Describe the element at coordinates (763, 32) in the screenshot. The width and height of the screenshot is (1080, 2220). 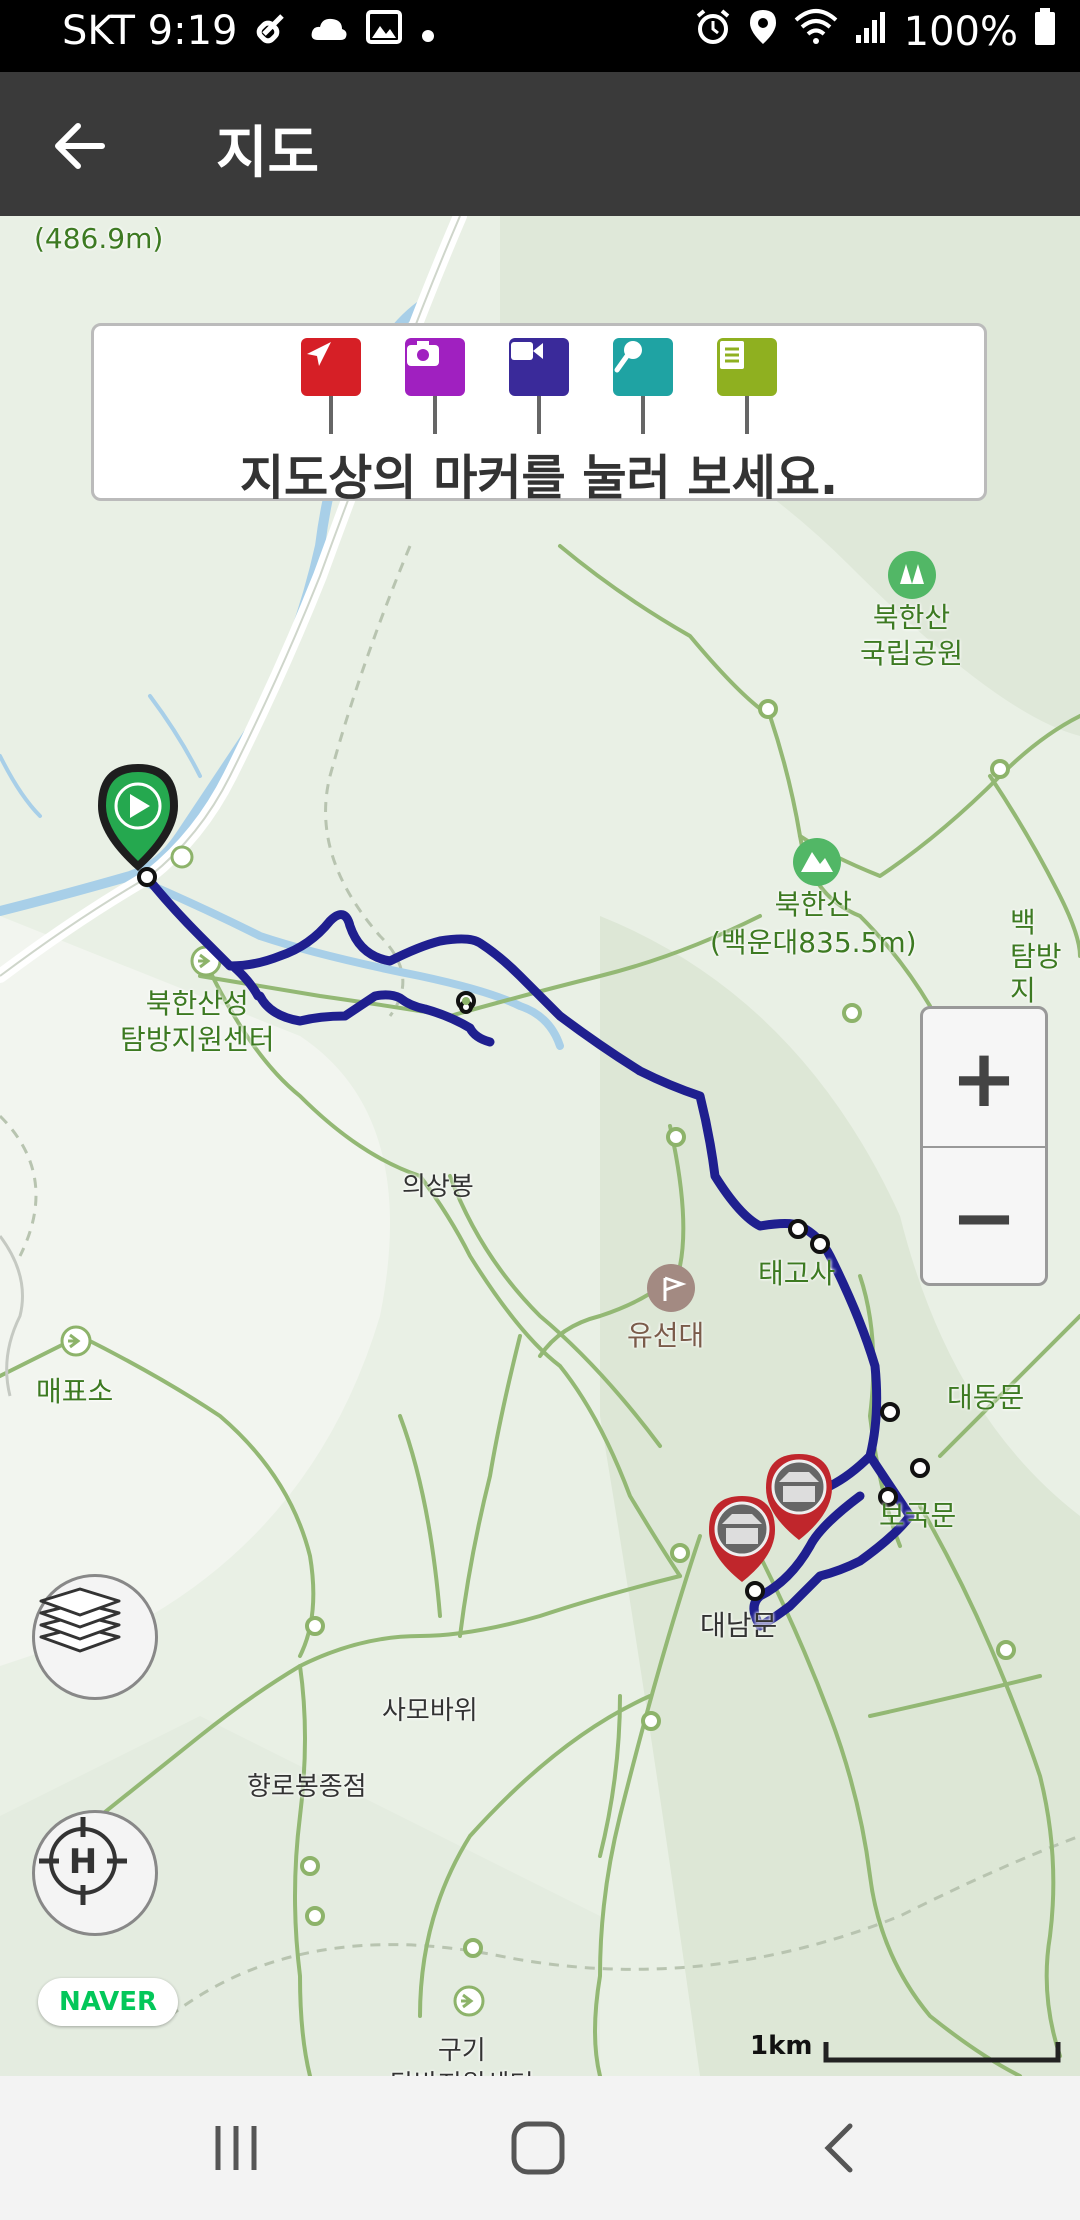
I see `location-icon` at that location.